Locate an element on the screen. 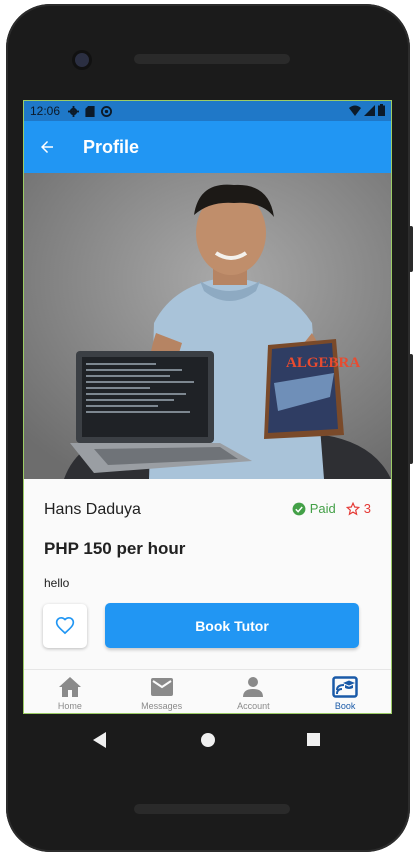 The height and width of the screenshot is (857, 416). system-back-icon is located at coordinates (99, 740).